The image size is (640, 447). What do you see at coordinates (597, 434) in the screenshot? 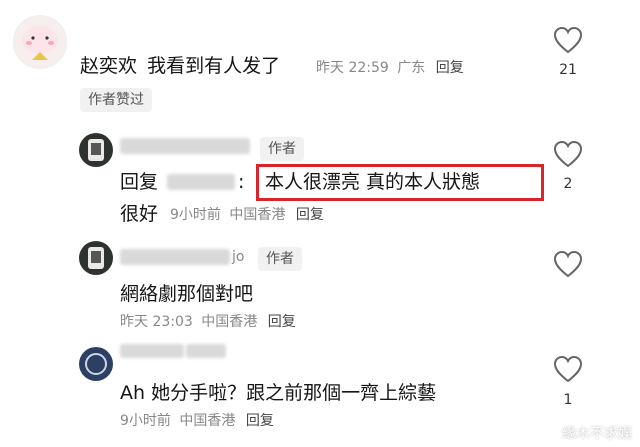
I see `watermark: 缘木不求娱` at bounding box center [597, 434].